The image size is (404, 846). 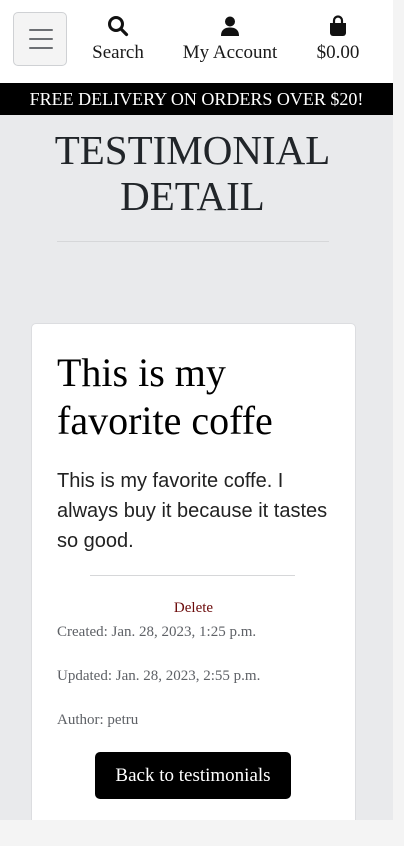 I want to click on nav-account-label: My Account, so click(x=230, y=52).